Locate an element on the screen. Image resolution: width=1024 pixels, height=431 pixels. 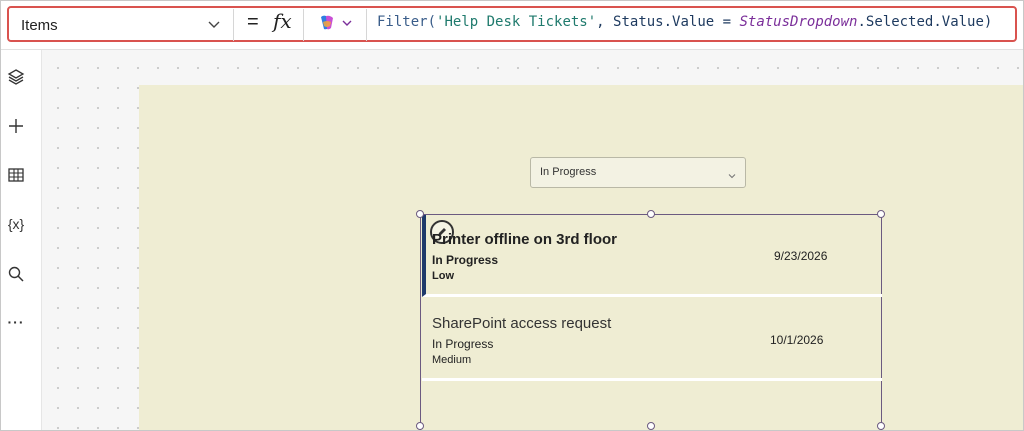
layers-icon is located at coordinates (16, 77).